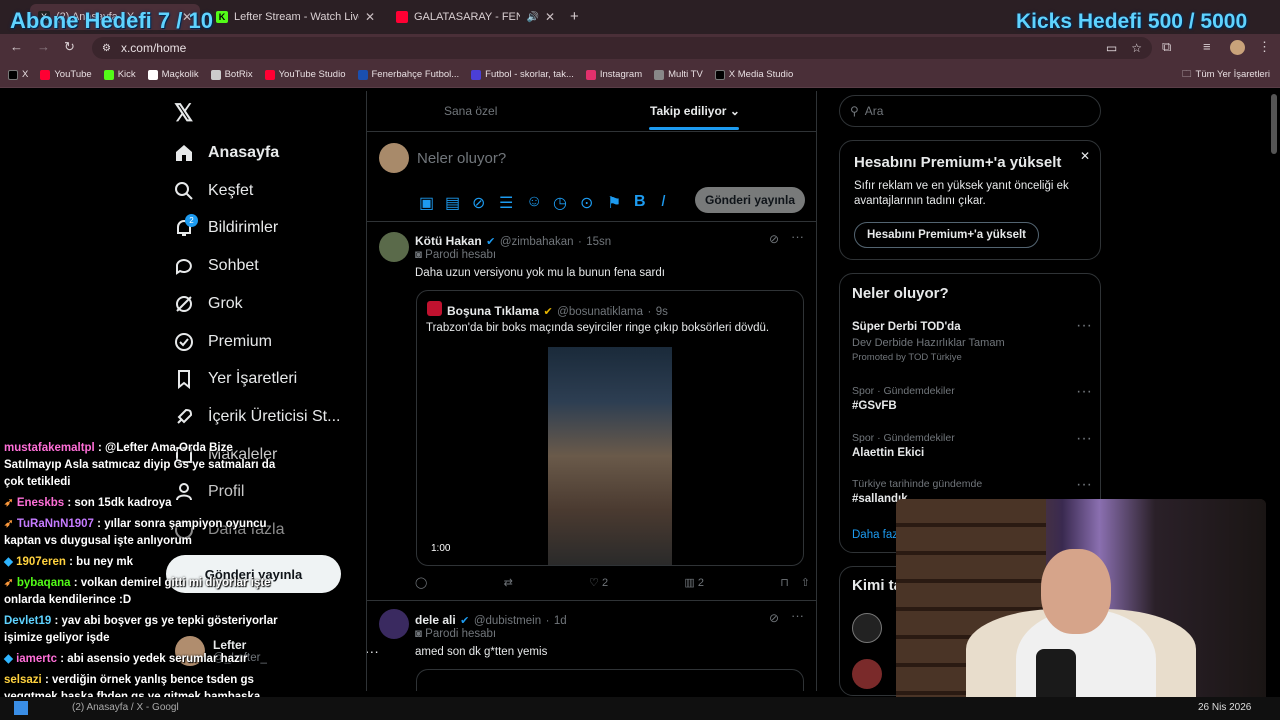 The width and height of the screenshot is (1280, 720). I want to click on bookmark-multitv: Multi TV, so click(678, 74).